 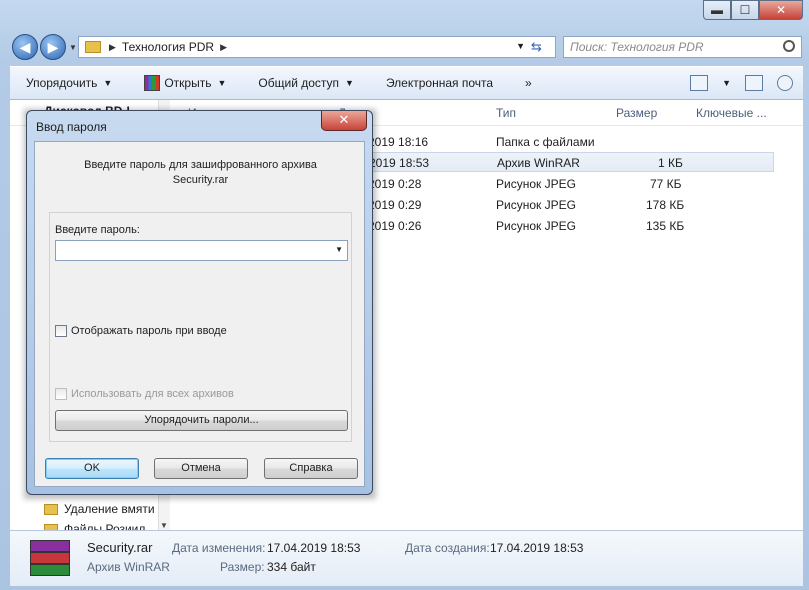 What do you see at coordinates (395, 226) in the screenshot?
I see `file-date: 2019 0:26` at bounding box center [395, 226].